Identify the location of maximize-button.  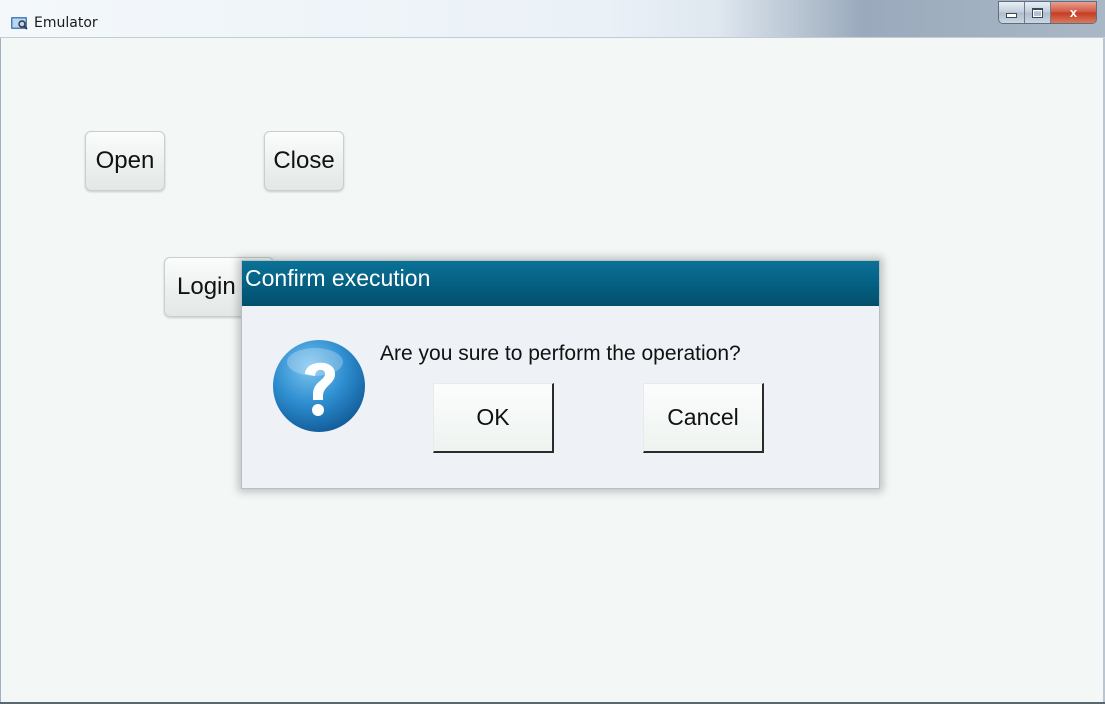
(1038, 12).